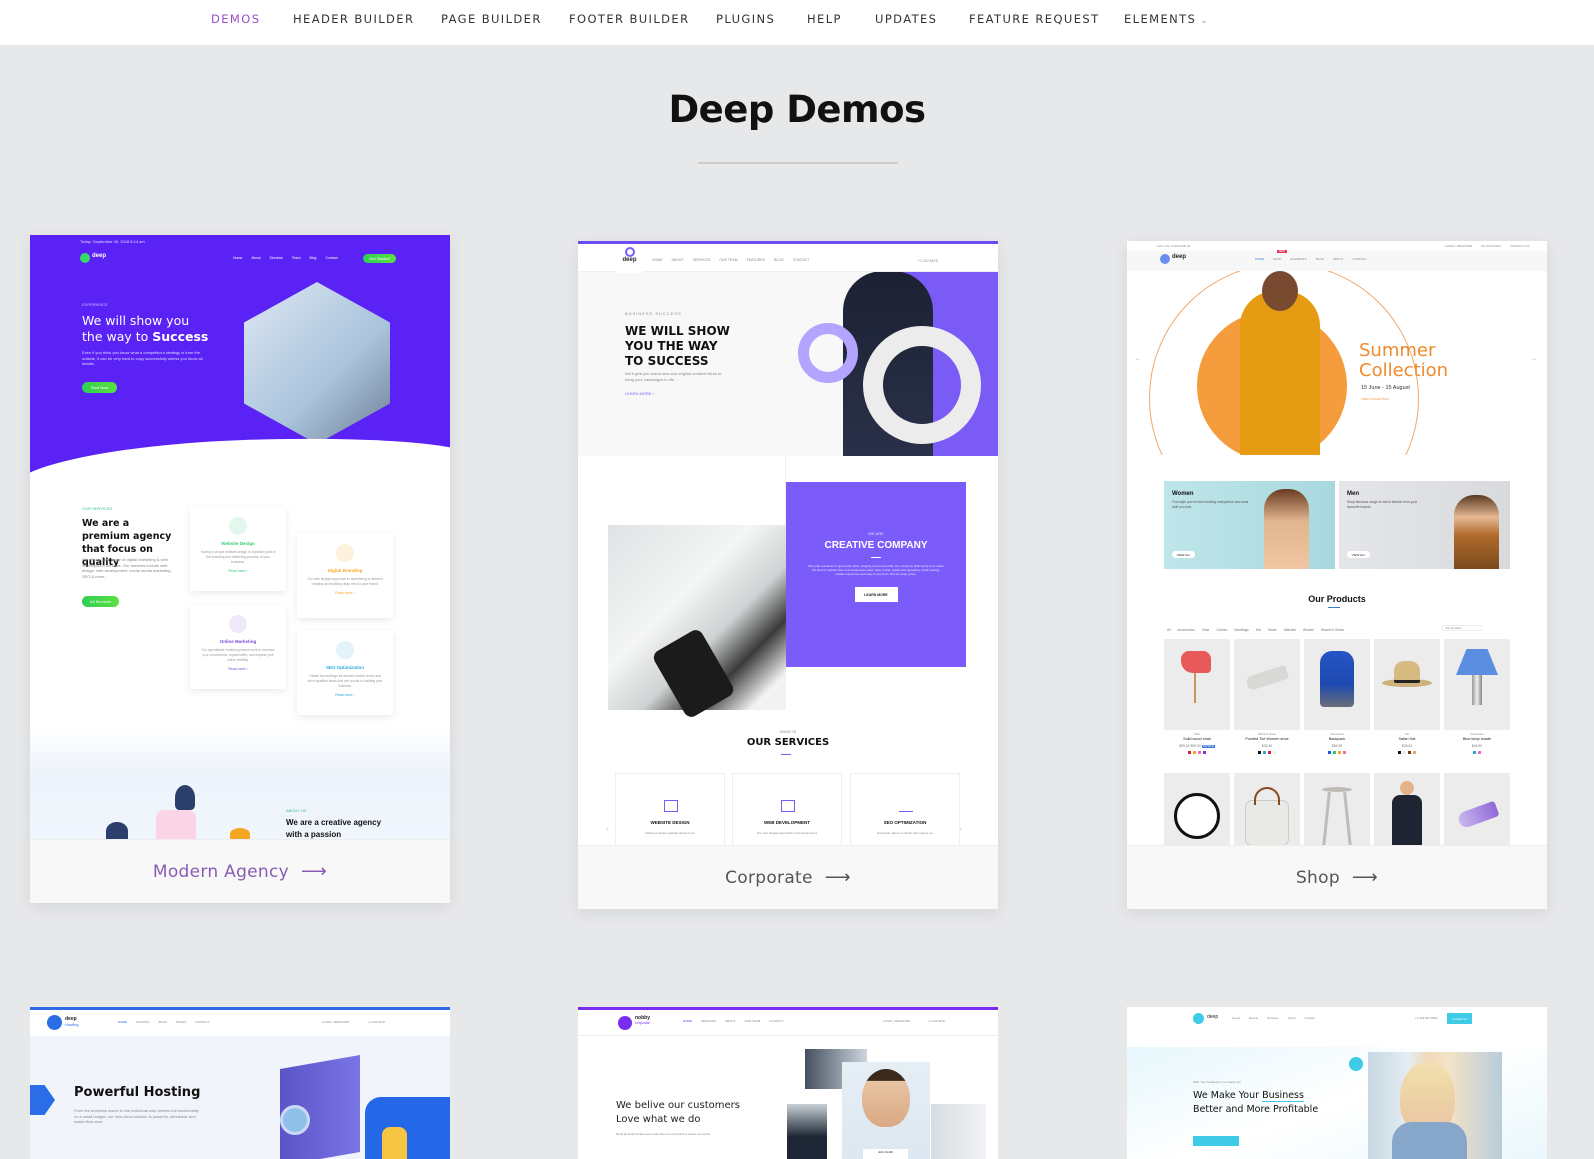  Describe the element at coordinates (238, 258) in the screenshot. I see `agency-nav-item: Home` at that location.